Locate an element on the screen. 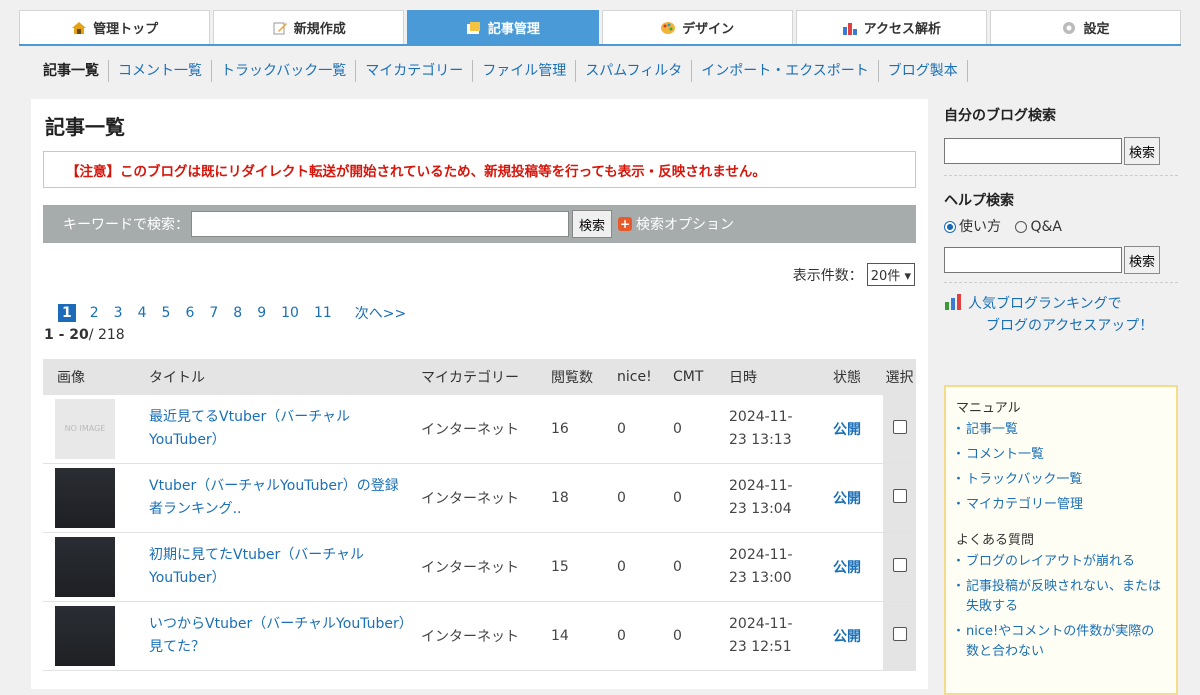  article-date: 2024-11- is located at coordinates (761, 417).